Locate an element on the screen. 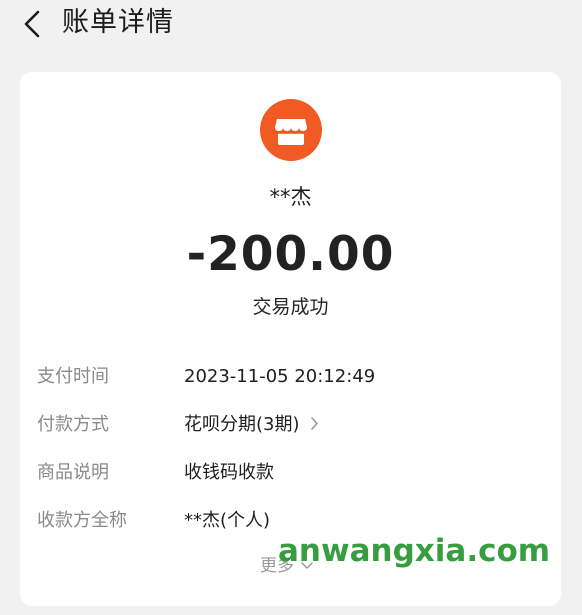 The width and height of the screenshot is (582, 615). transaction-status: 交易成功 is located at coordinates (290, 307).